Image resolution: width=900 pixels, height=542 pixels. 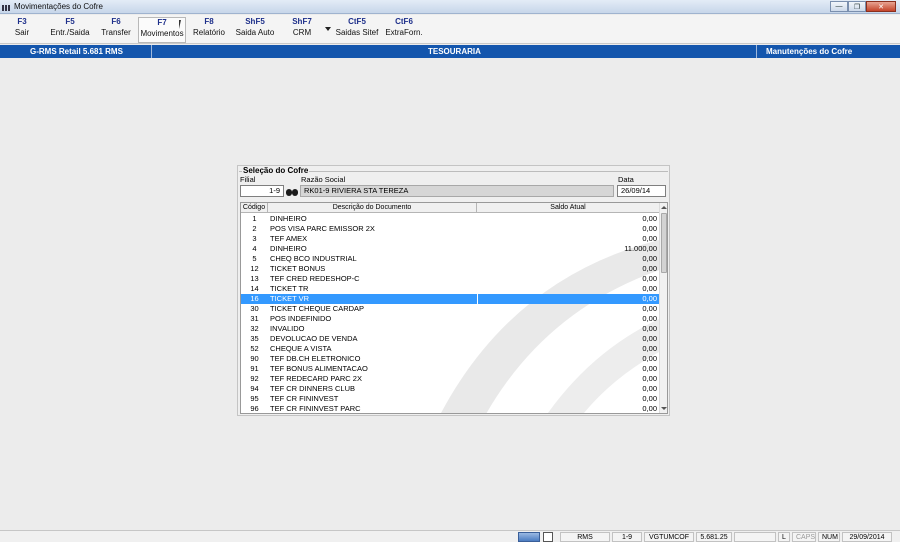 I want to click on toolbar-button-relatorio: F8 Relatório, so click(x=209, y=27).